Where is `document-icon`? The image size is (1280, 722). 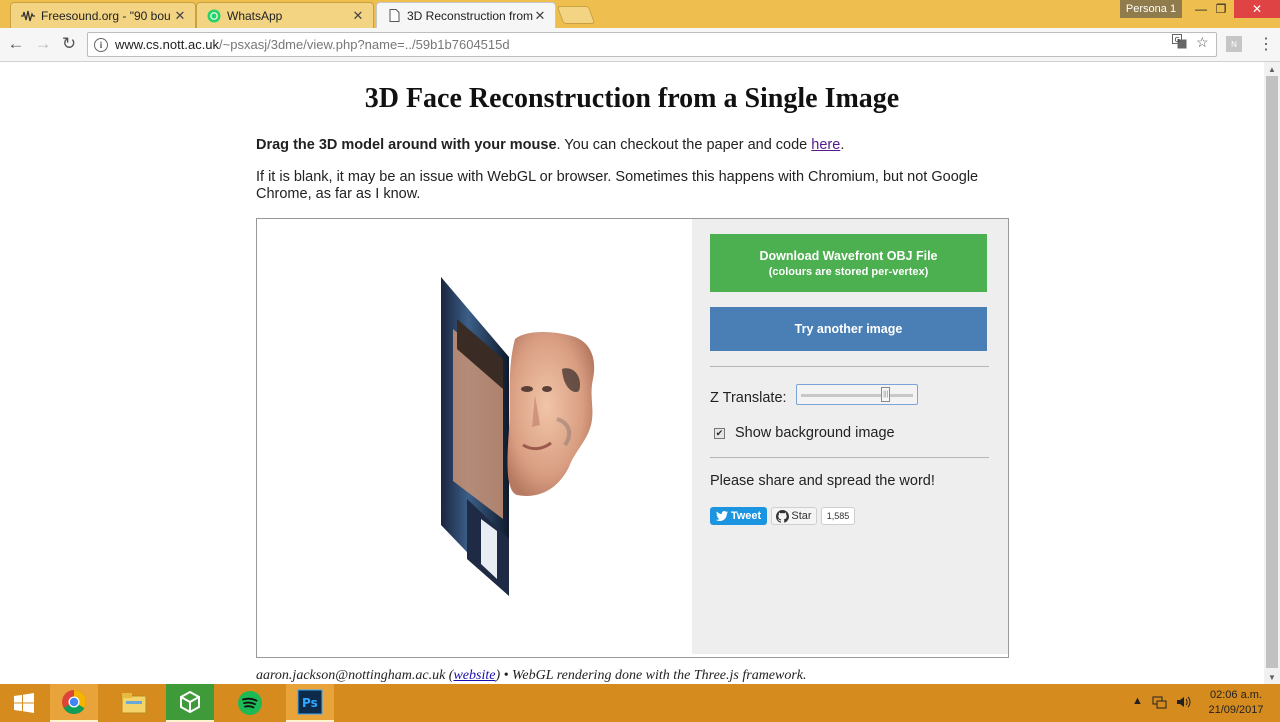
document-icon is located at coordinates (394, 16).